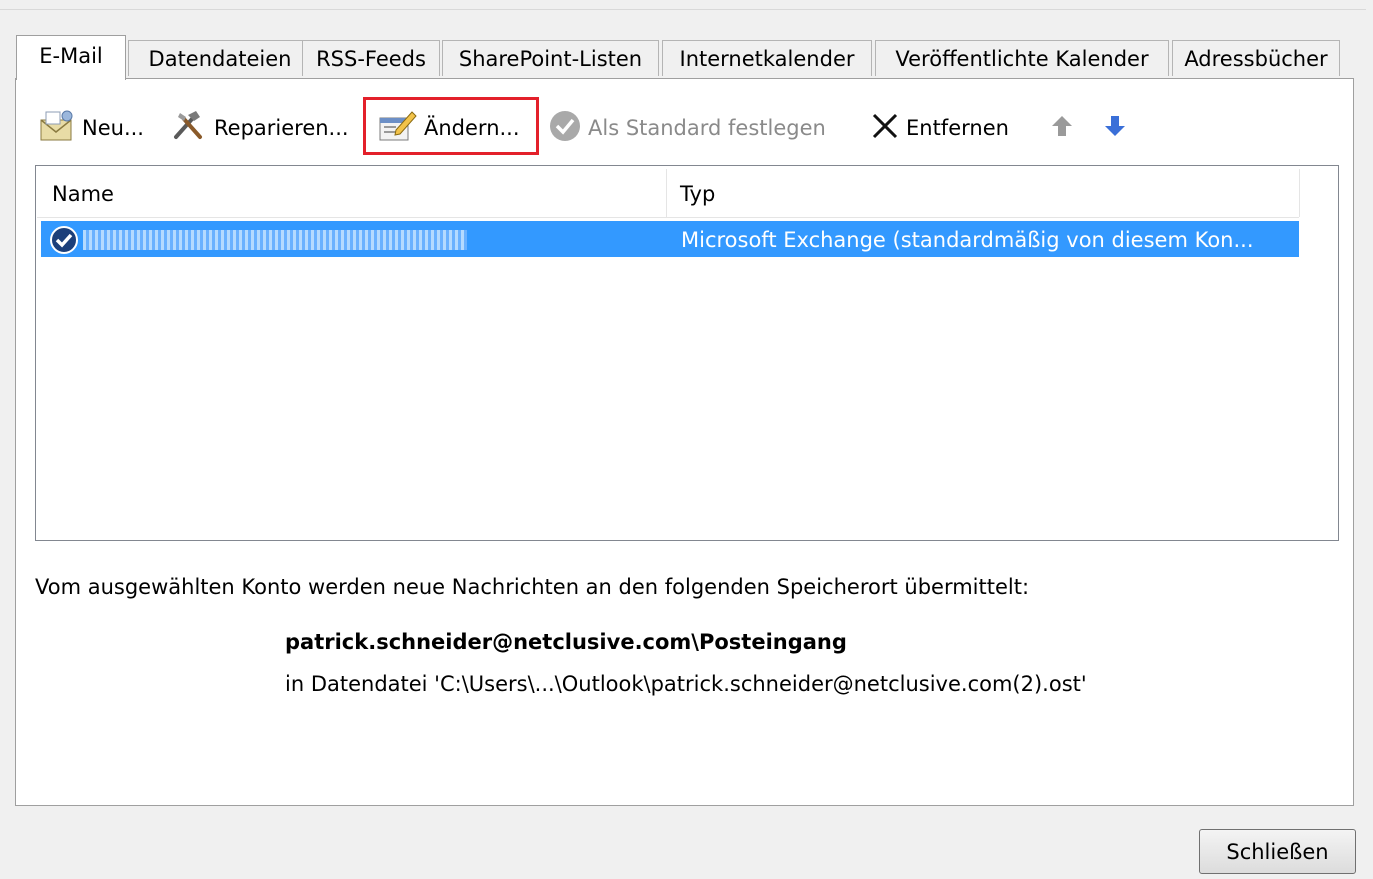 This screenshot has width=1373, height=879. What do you see at coordinates (1256, 58) in the screenshot?
I see `tab-adressbuecher: Adressbücher` at bounding box center [1256, 58].